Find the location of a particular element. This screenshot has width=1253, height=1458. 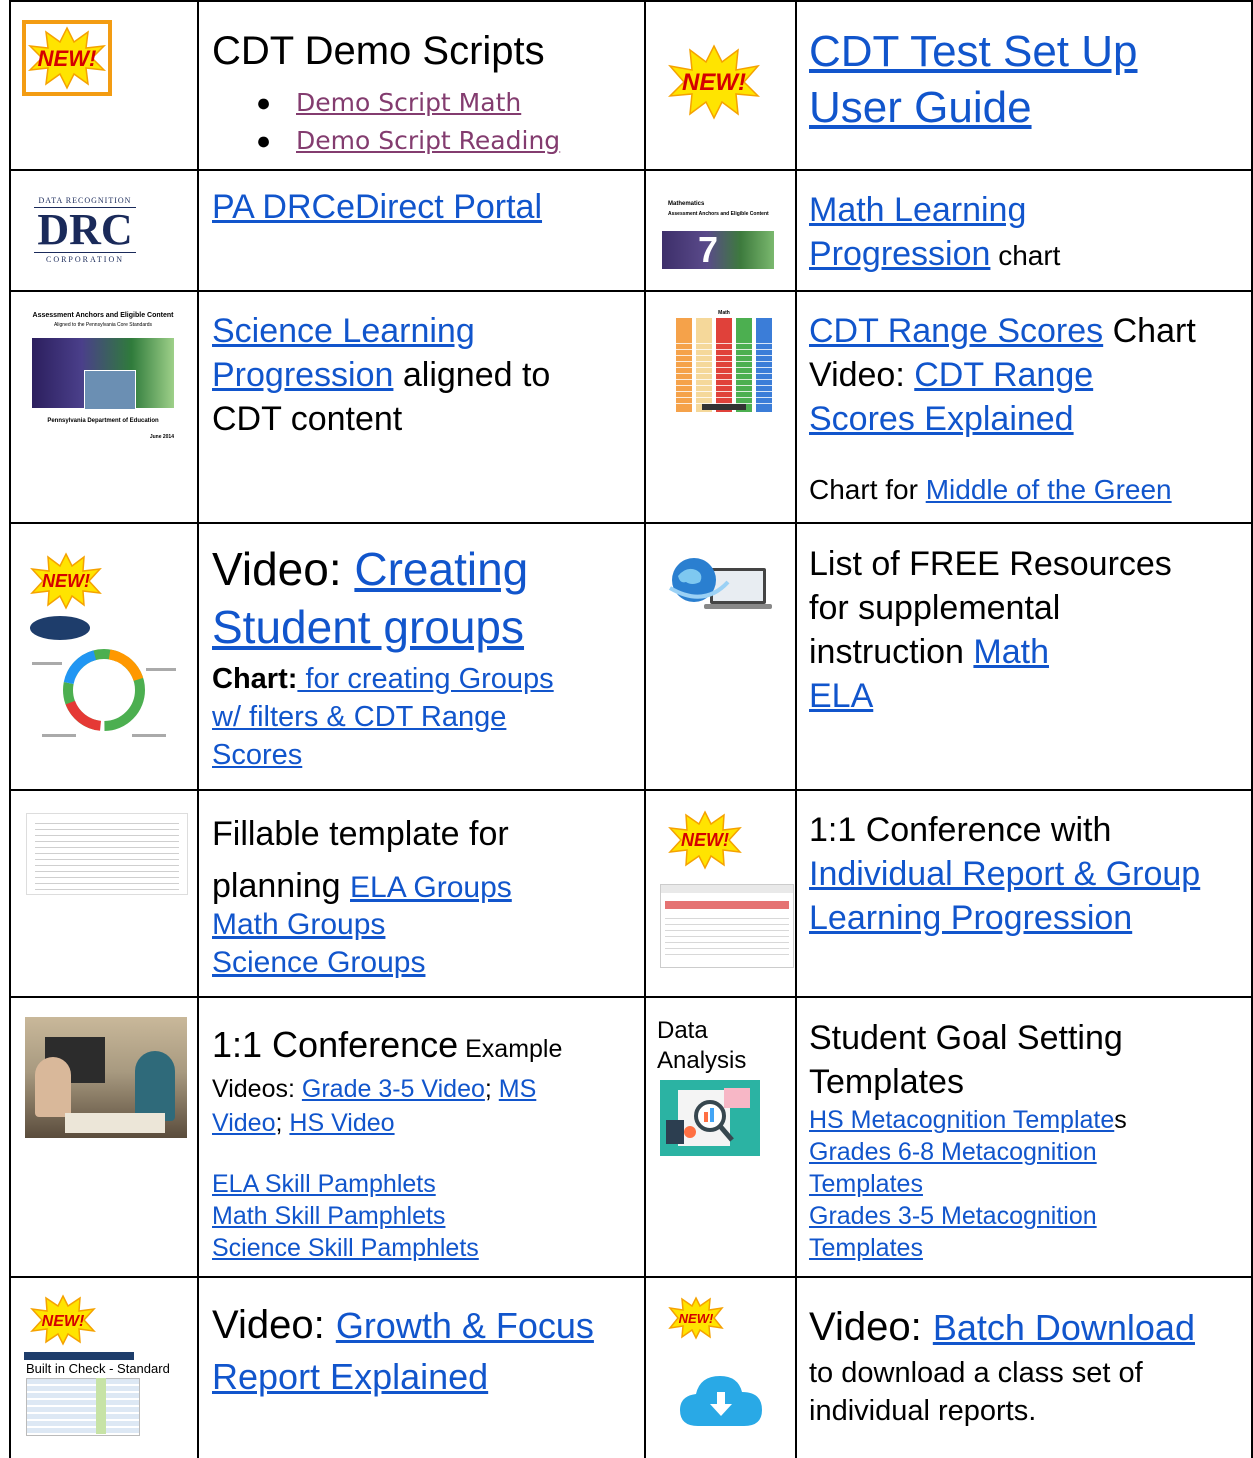

demo-script-math-link: Demo Script Math is located at coordinates (408, 102).